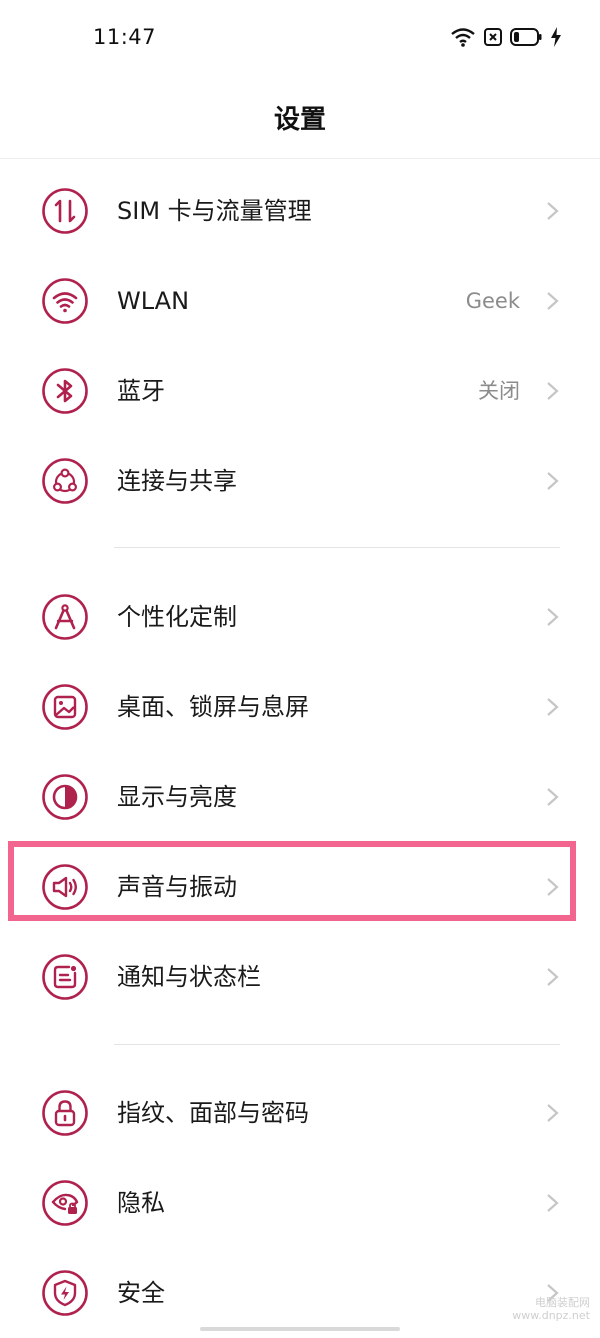 The height and width of the screenshot is (1338, 600). I want to click on settings-item-fingerprint-face-password: 指纹、面部与密码, so click(300, 1113).